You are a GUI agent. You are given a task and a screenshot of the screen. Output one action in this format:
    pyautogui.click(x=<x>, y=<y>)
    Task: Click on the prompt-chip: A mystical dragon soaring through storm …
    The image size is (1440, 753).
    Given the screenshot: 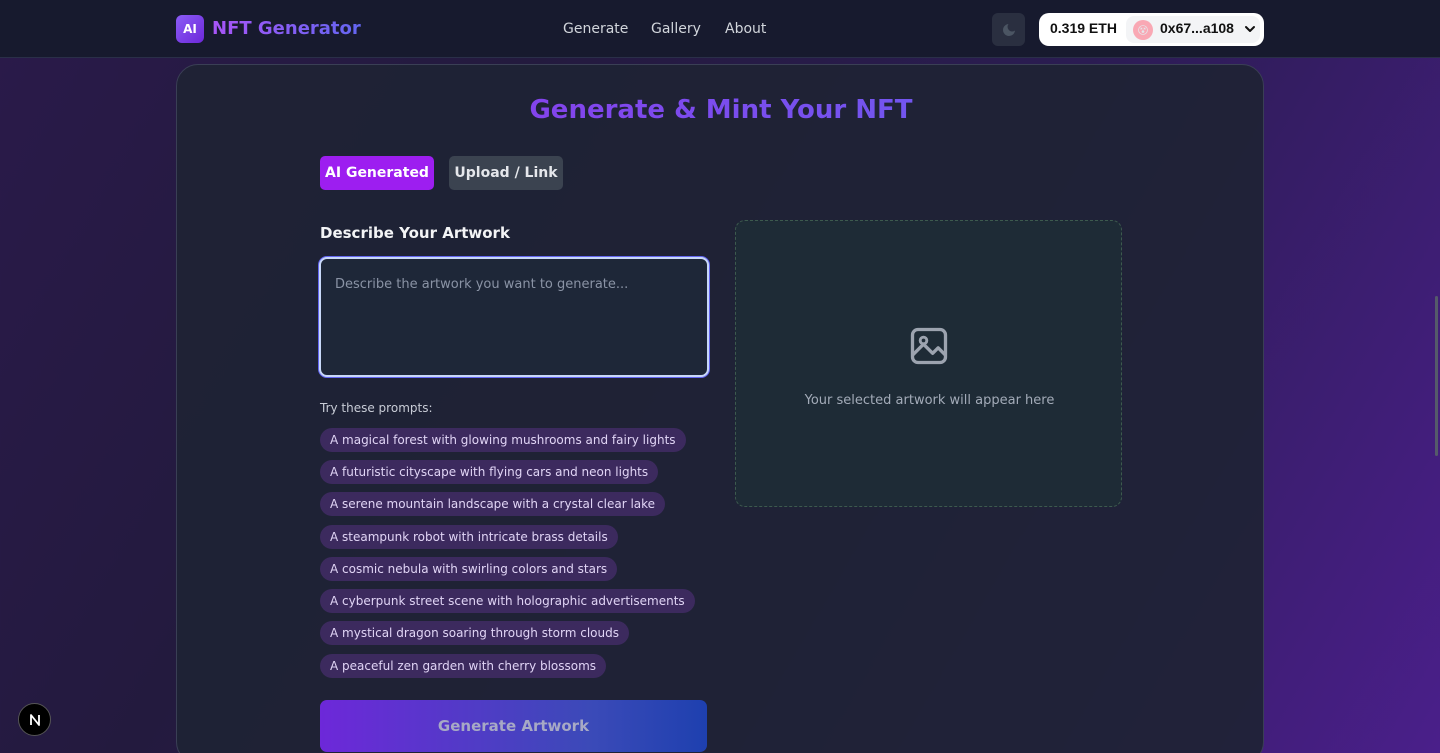 What is the action you would take?
    pyautogui.click(x=474, y=633)
    